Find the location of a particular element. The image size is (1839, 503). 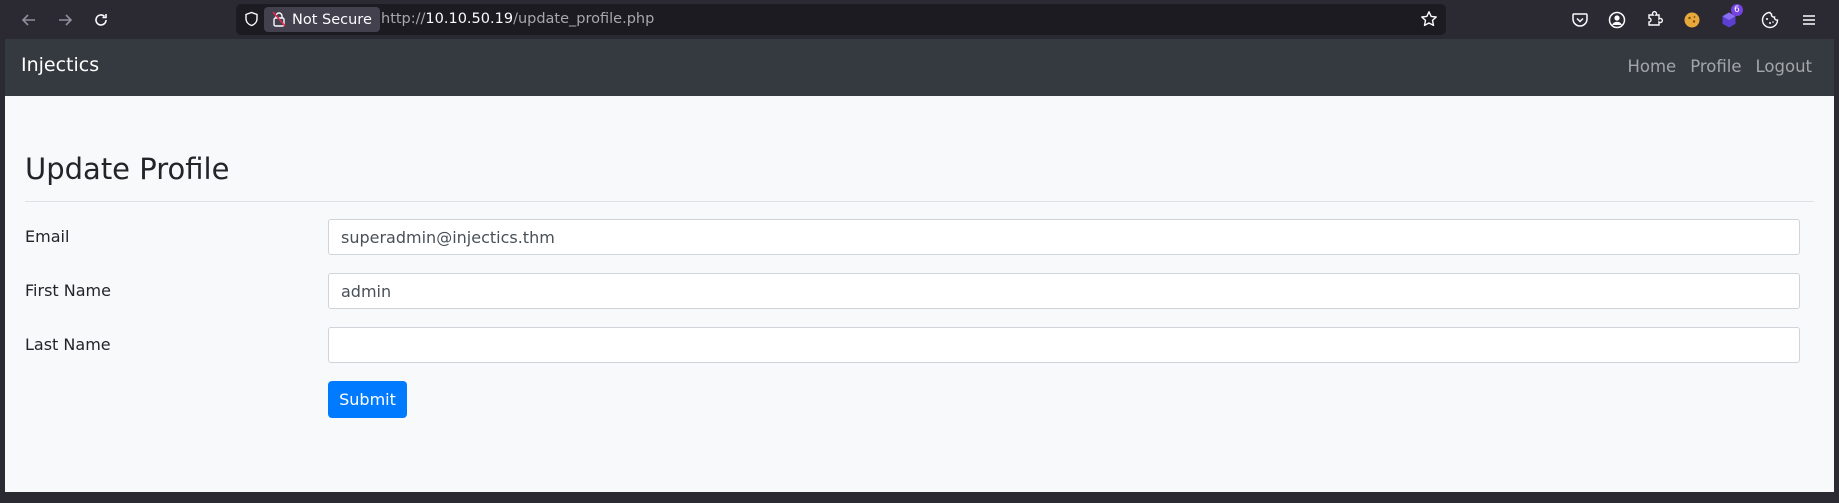

security-indicator: Not Secure is located at coordinates (322, 19).